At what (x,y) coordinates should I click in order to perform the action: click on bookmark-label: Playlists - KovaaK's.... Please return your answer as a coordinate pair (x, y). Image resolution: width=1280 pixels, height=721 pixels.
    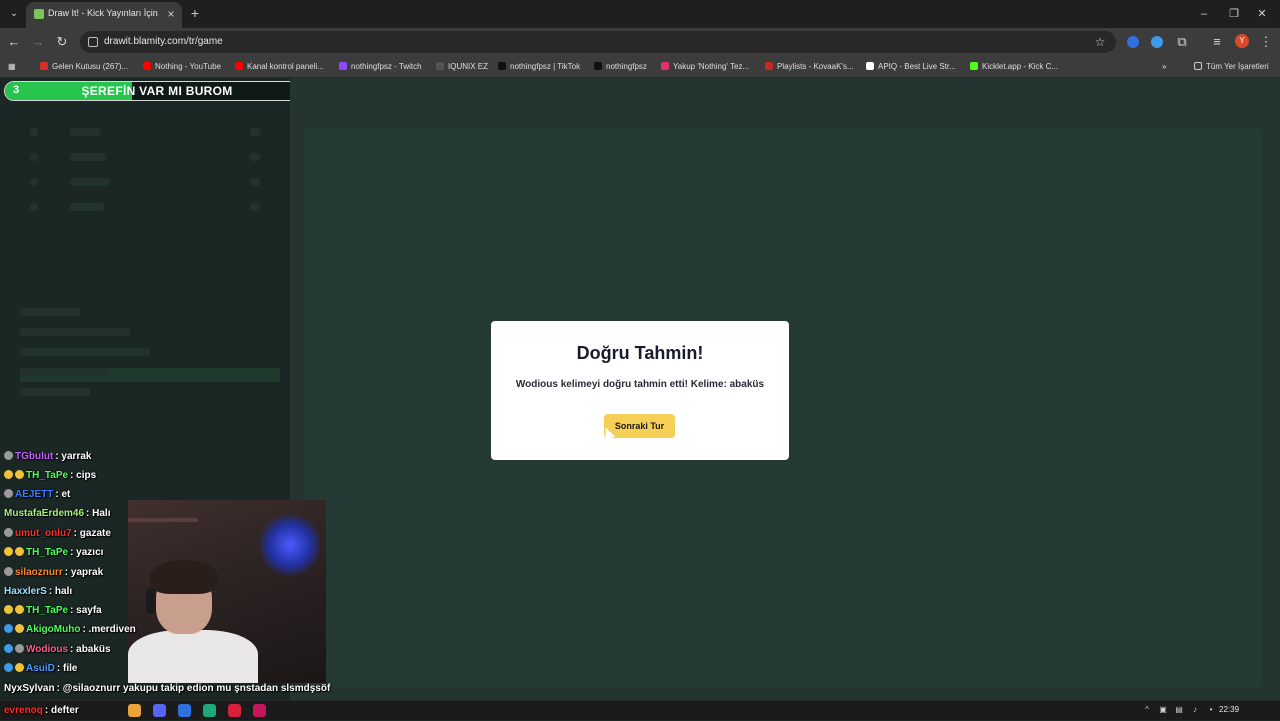
    Looking at the image, I should click on (815, 66).